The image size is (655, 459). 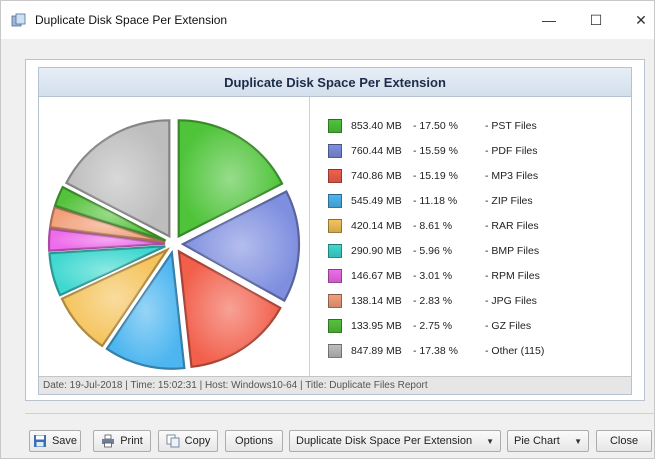 I want to click on legend-size: 760.44 MB, so click(x=376, y=151).